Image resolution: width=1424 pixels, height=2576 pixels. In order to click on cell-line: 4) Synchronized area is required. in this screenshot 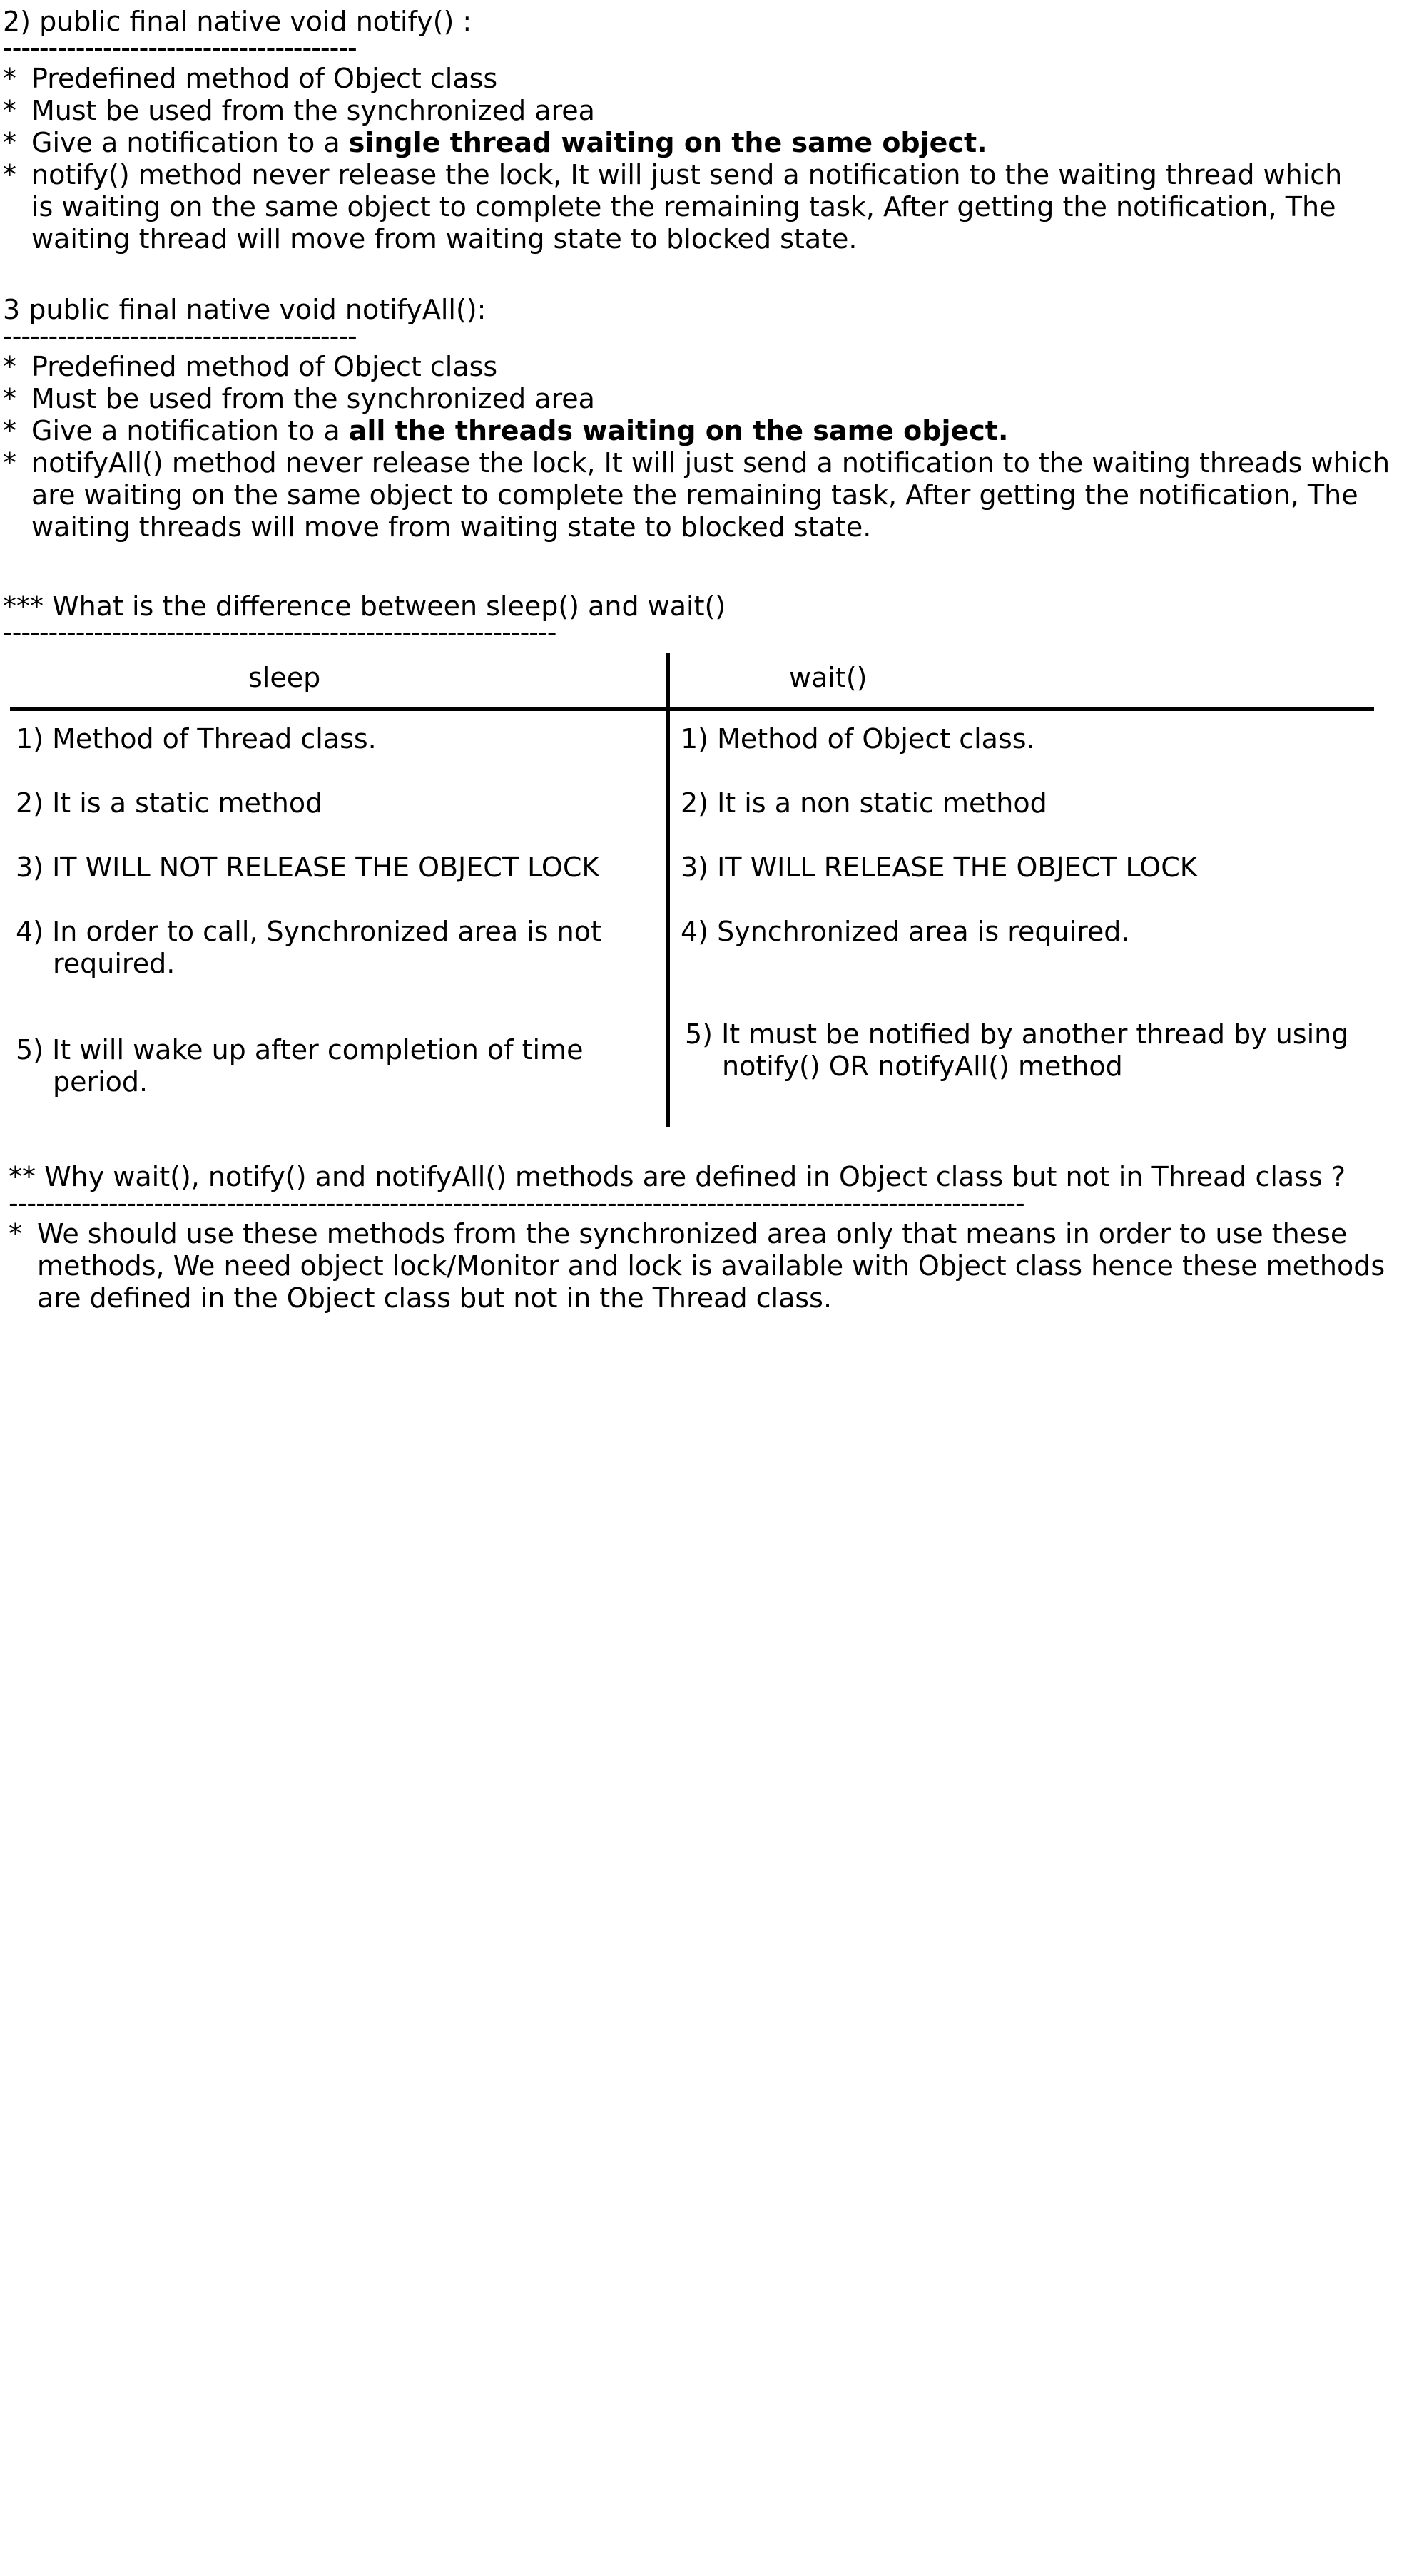, I will do `click(906, 932)`.